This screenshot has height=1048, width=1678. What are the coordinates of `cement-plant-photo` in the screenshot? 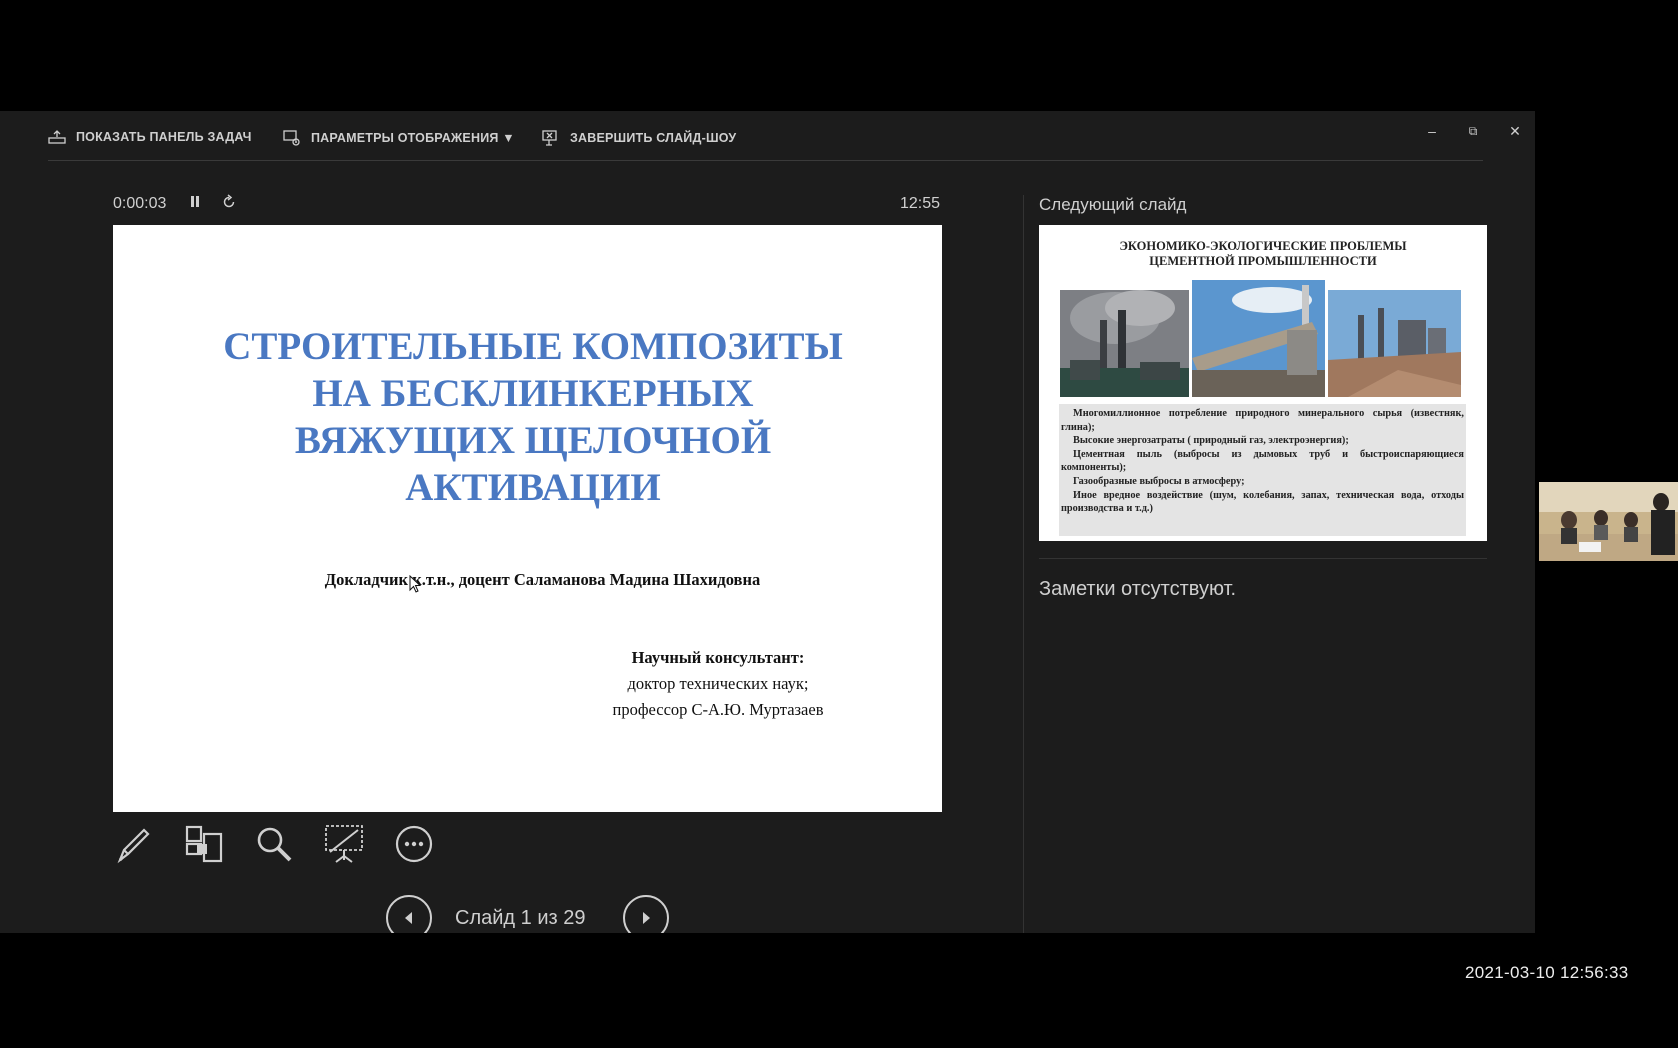 It's located at (1394, 343).